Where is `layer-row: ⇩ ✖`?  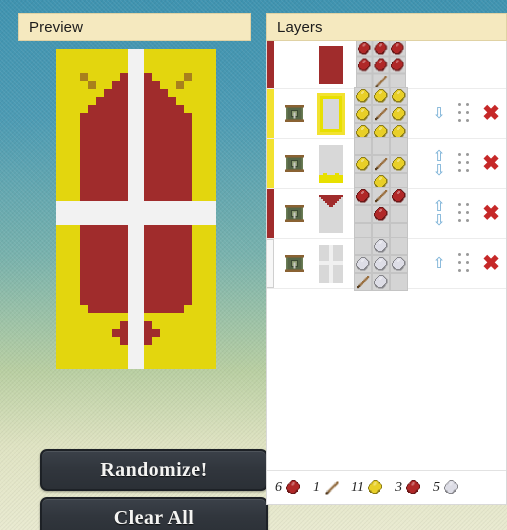 layer-row: ⇩ ✖ is located at coordinates (386, 113).